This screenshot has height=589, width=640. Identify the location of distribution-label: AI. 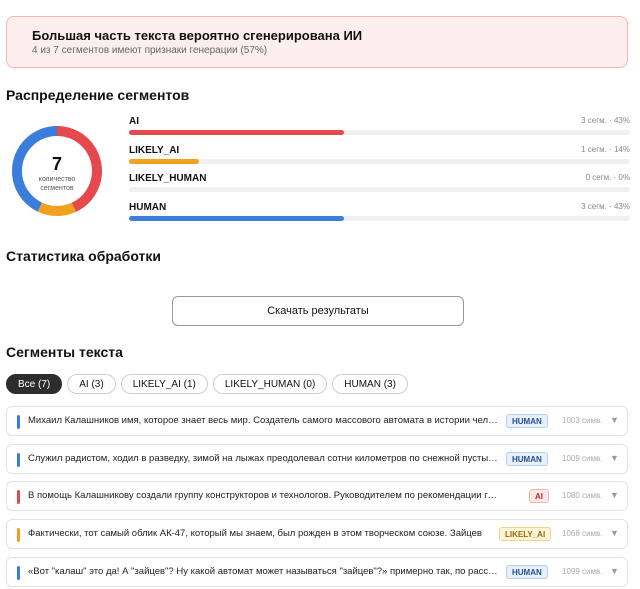
(134, 121).